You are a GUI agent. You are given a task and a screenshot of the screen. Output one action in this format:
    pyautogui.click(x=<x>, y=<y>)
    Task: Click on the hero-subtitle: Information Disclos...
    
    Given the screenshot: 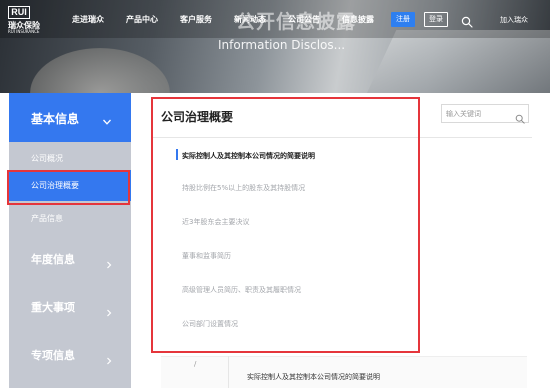 What is the action you would take?
    pyautogui.click(x=282, y=45)
    